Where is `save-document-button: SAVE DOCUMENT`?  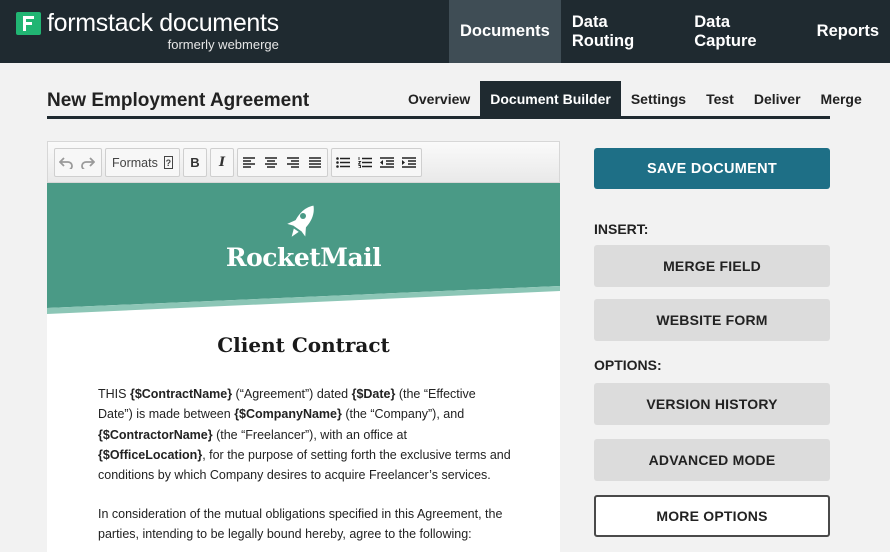 save-document-button: SAVE DOCUMENT is located at coordinates (712, 168).